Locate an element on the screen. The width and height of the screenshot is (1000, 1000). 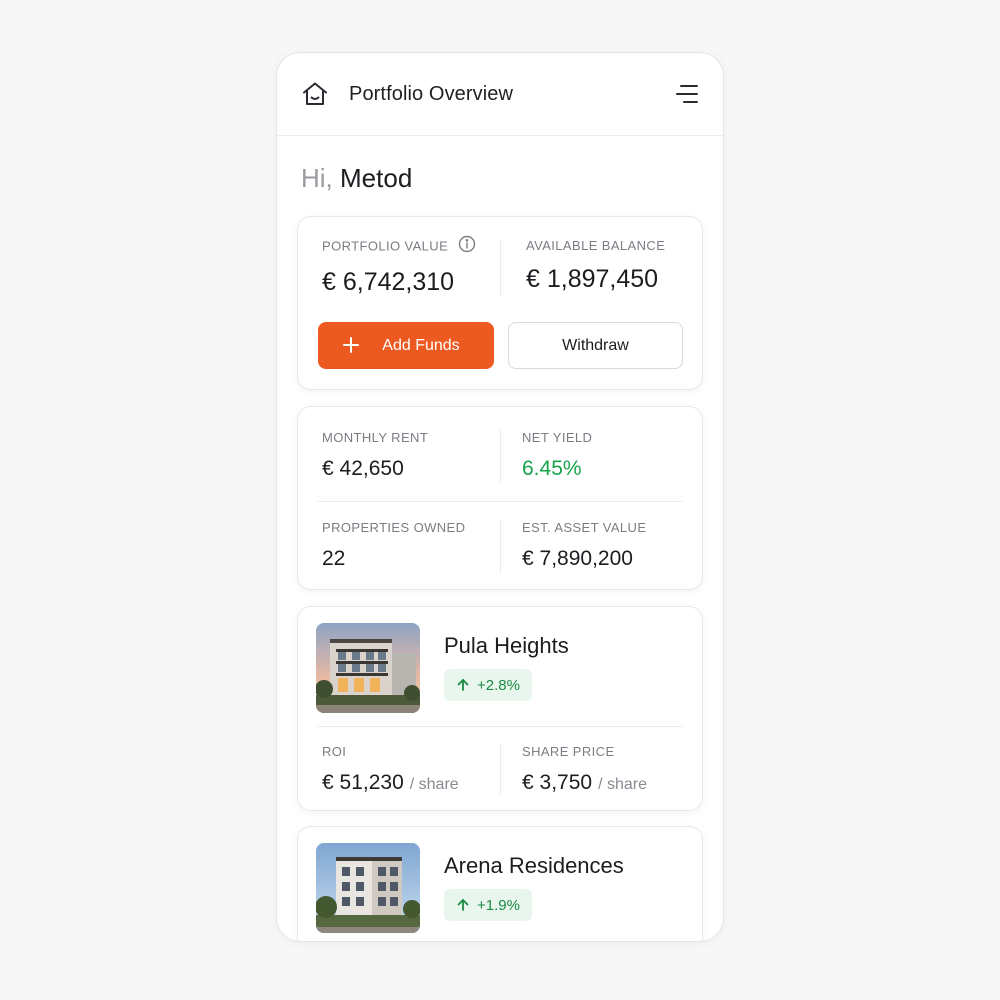
add-funds-button: Add Funds is located at coordinates (406, 345).